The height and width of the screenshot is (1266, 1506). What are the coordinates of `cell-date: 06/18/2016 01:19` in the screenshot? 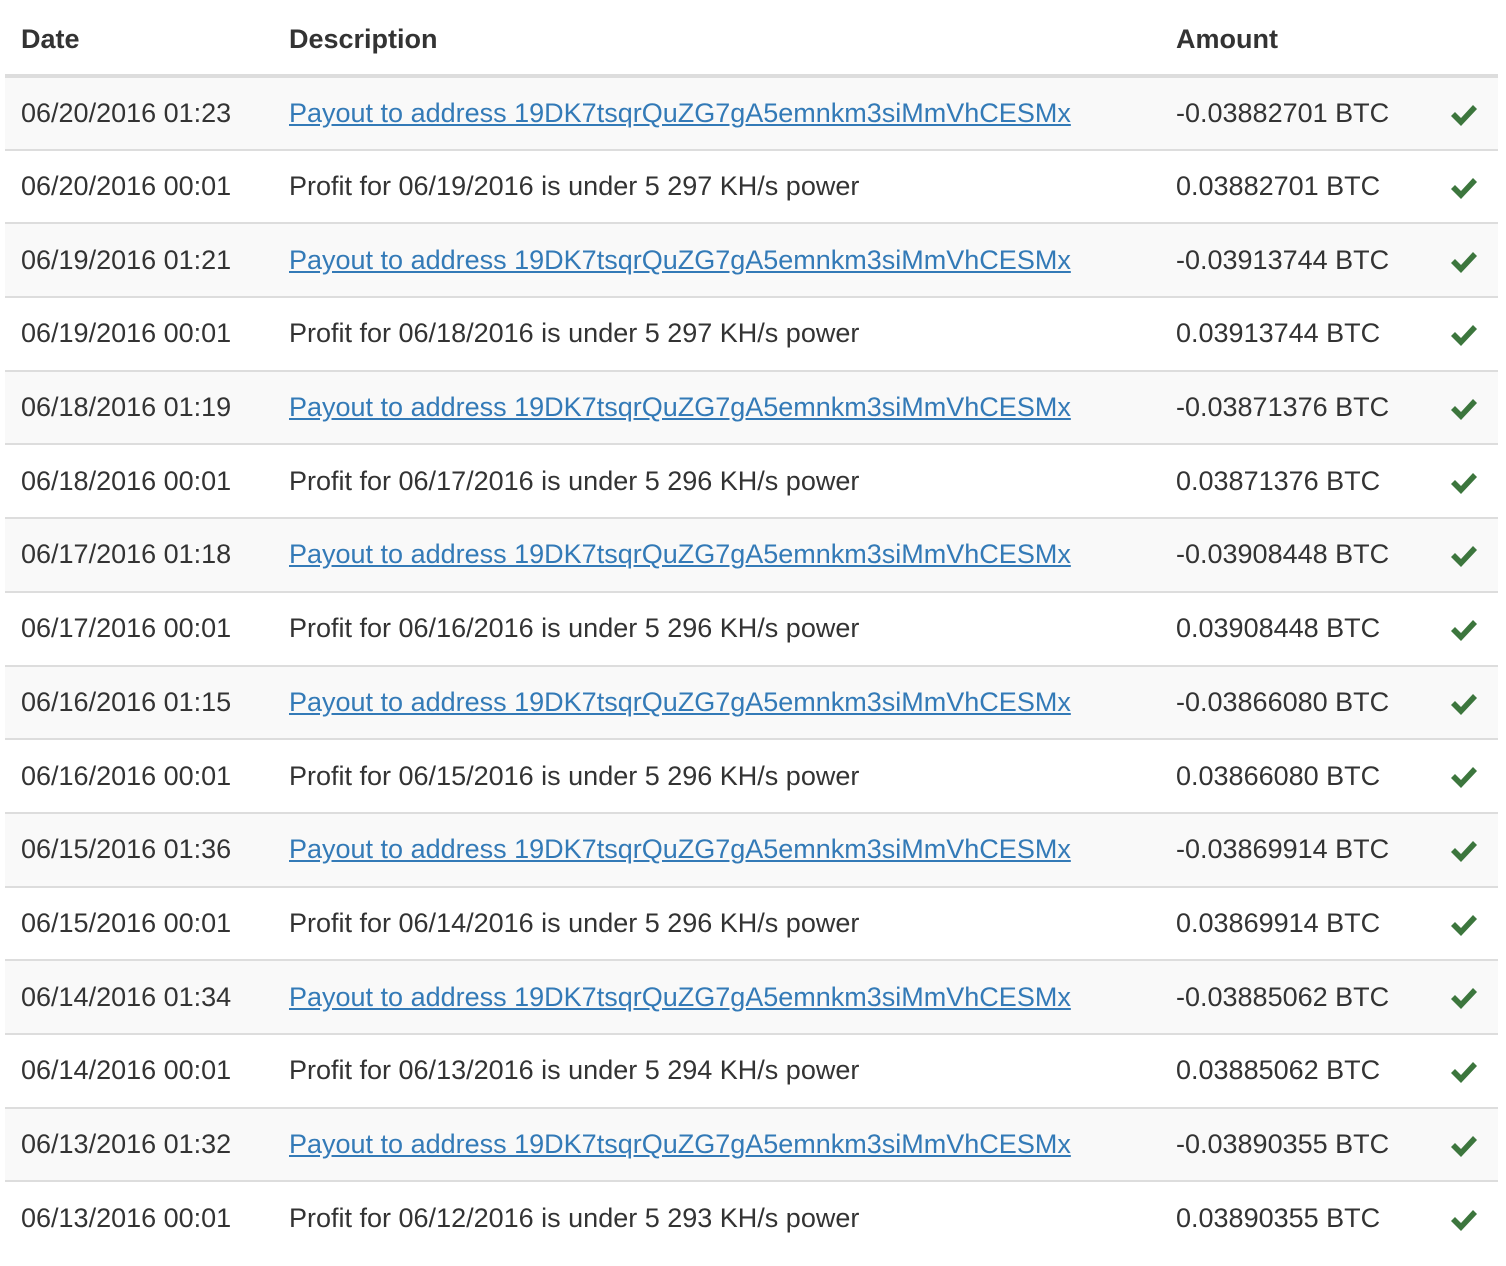 It's located at (139, 407).